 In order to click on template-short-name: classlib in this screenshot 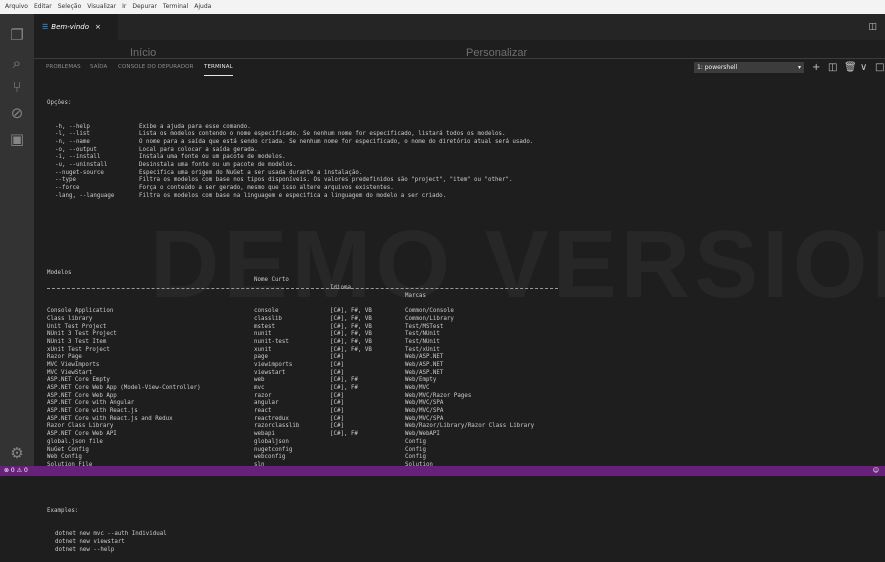, I will do `click(268, 318)`.